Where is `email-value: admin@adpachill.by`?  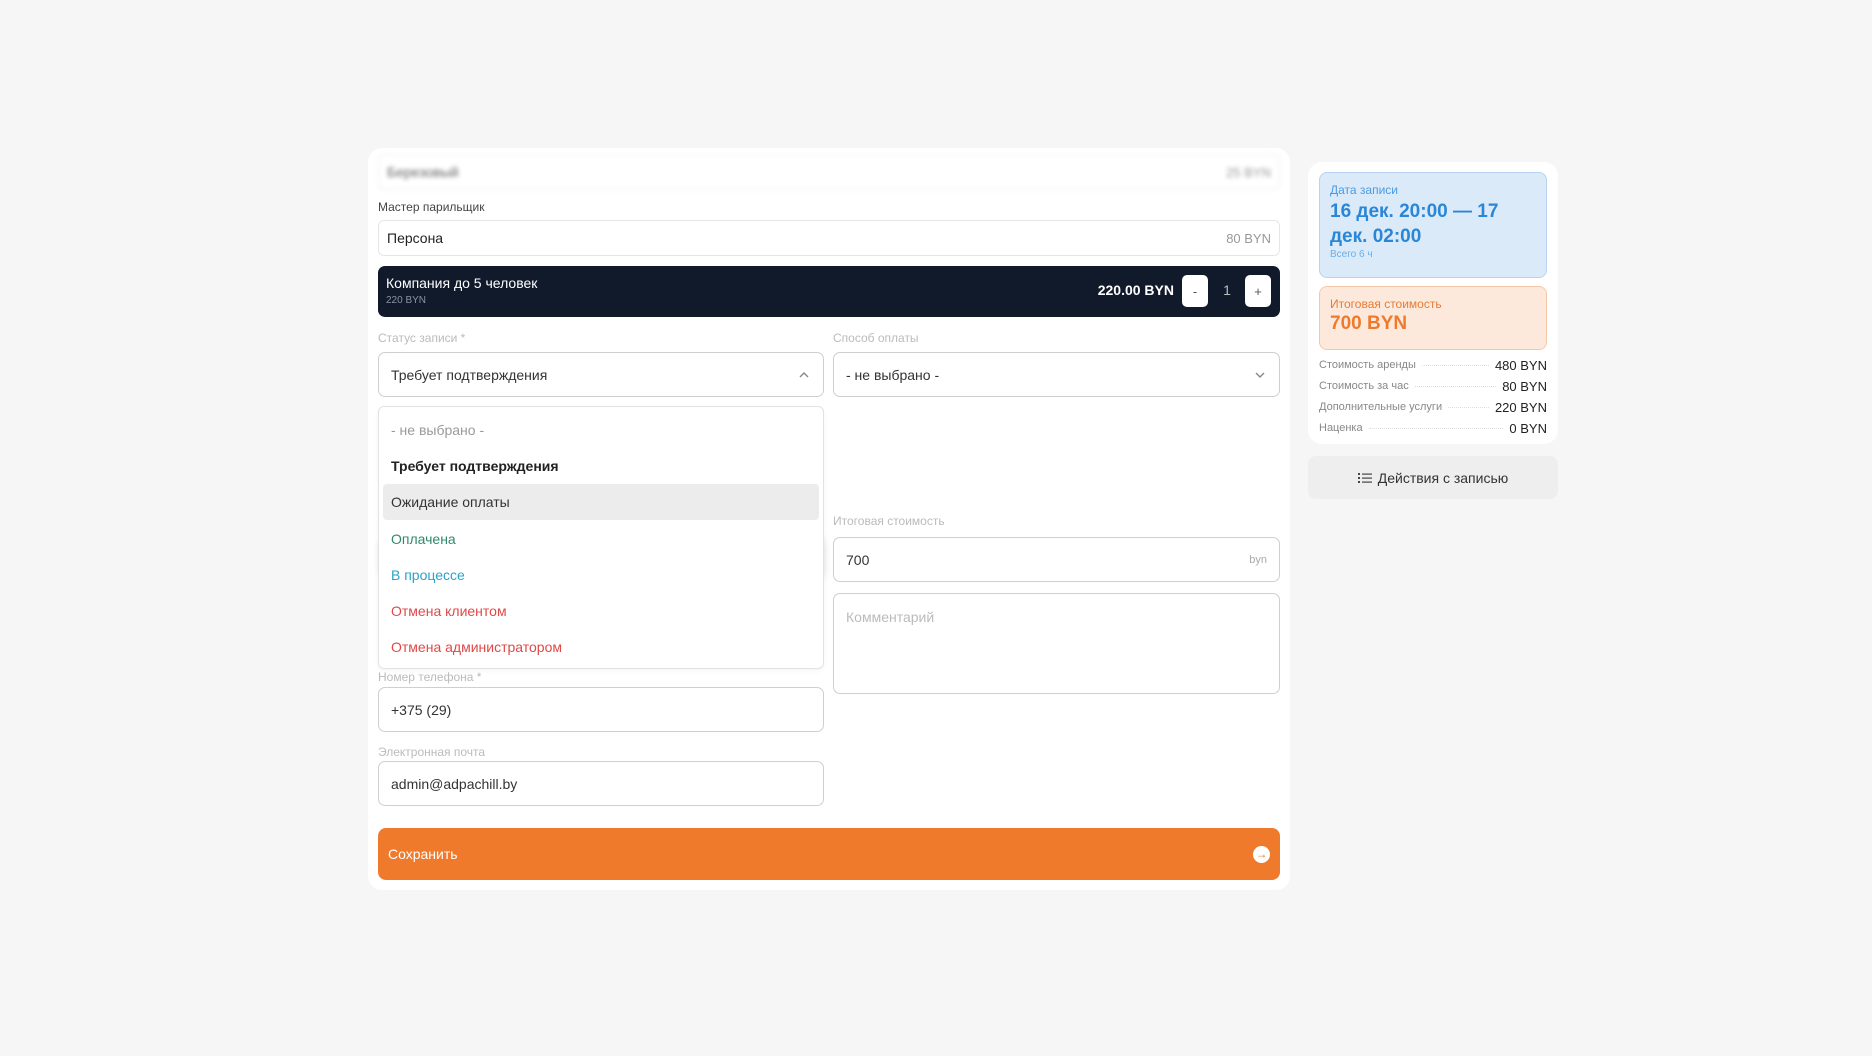 email-value: admin@adpachill.by is located at coordinates (454, 783).